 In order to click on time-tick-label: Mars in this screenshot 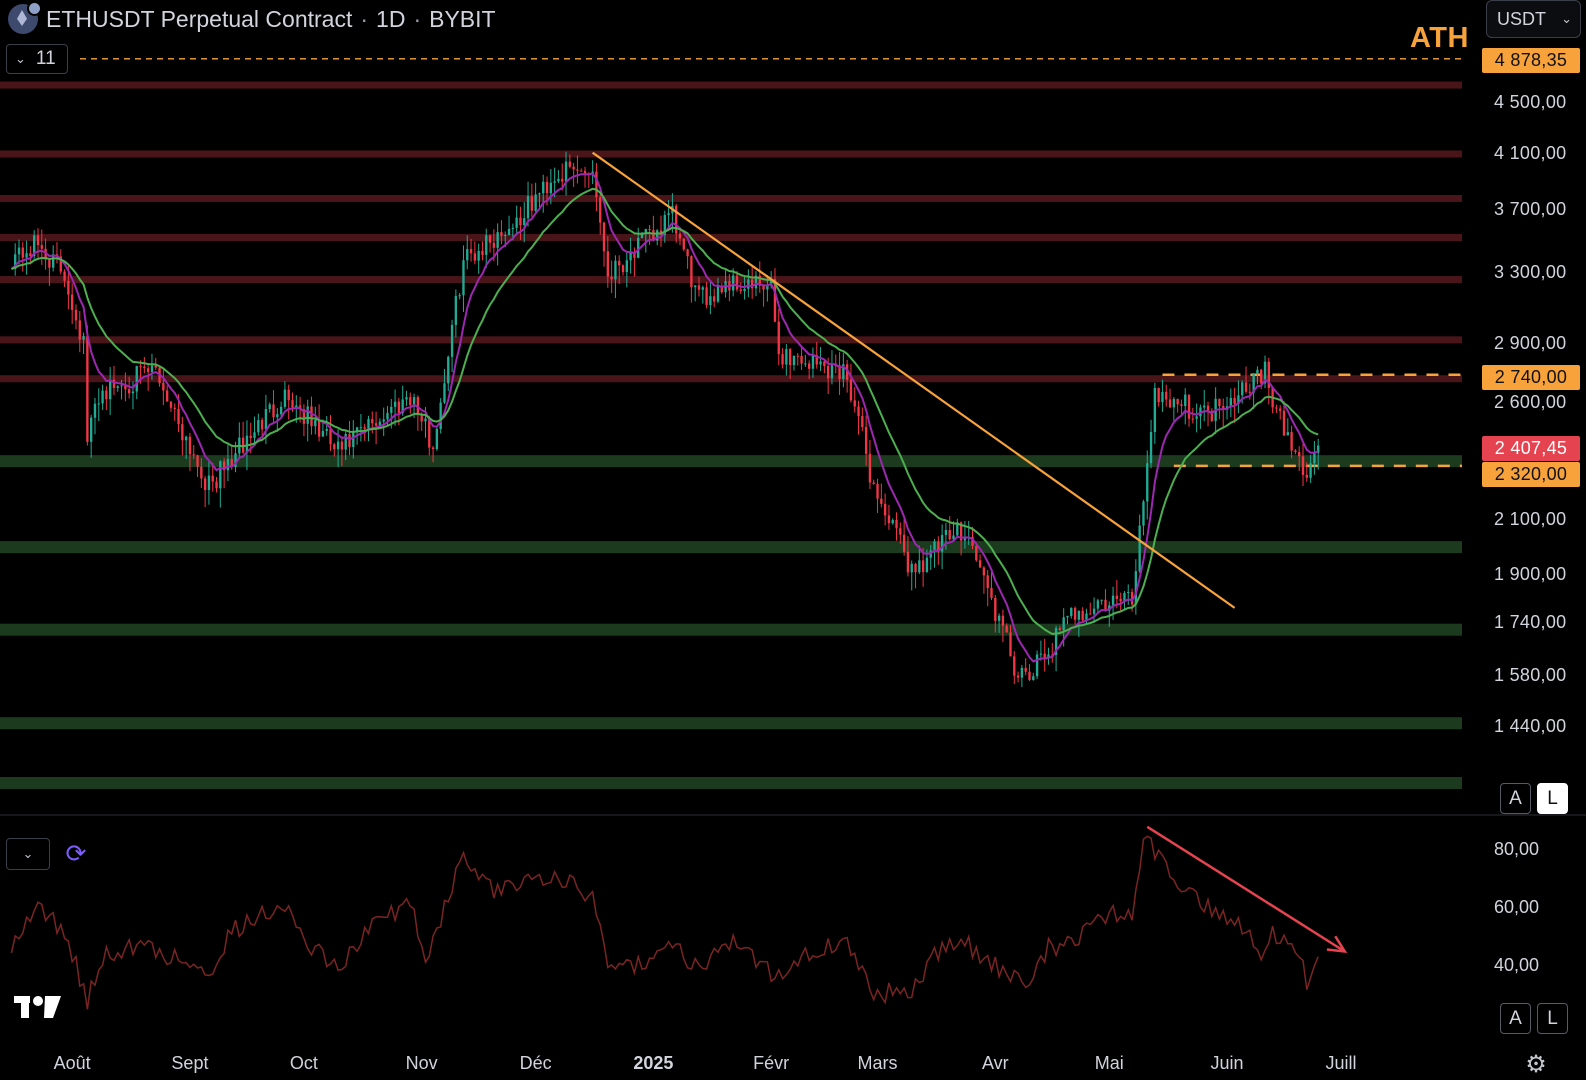, I will do `click(877, 1063)`.